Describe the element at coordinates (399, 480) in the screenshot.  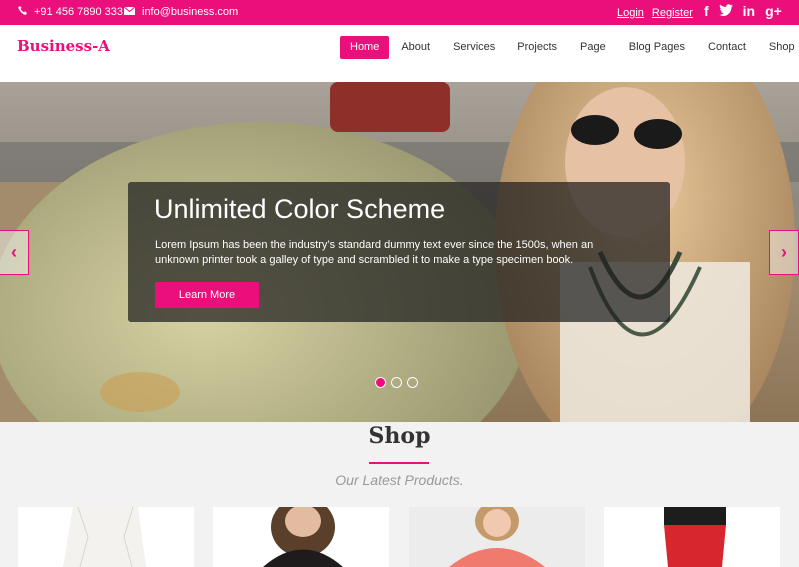
I see `shop-section-subtitle: Our Latest Products.` at that location.